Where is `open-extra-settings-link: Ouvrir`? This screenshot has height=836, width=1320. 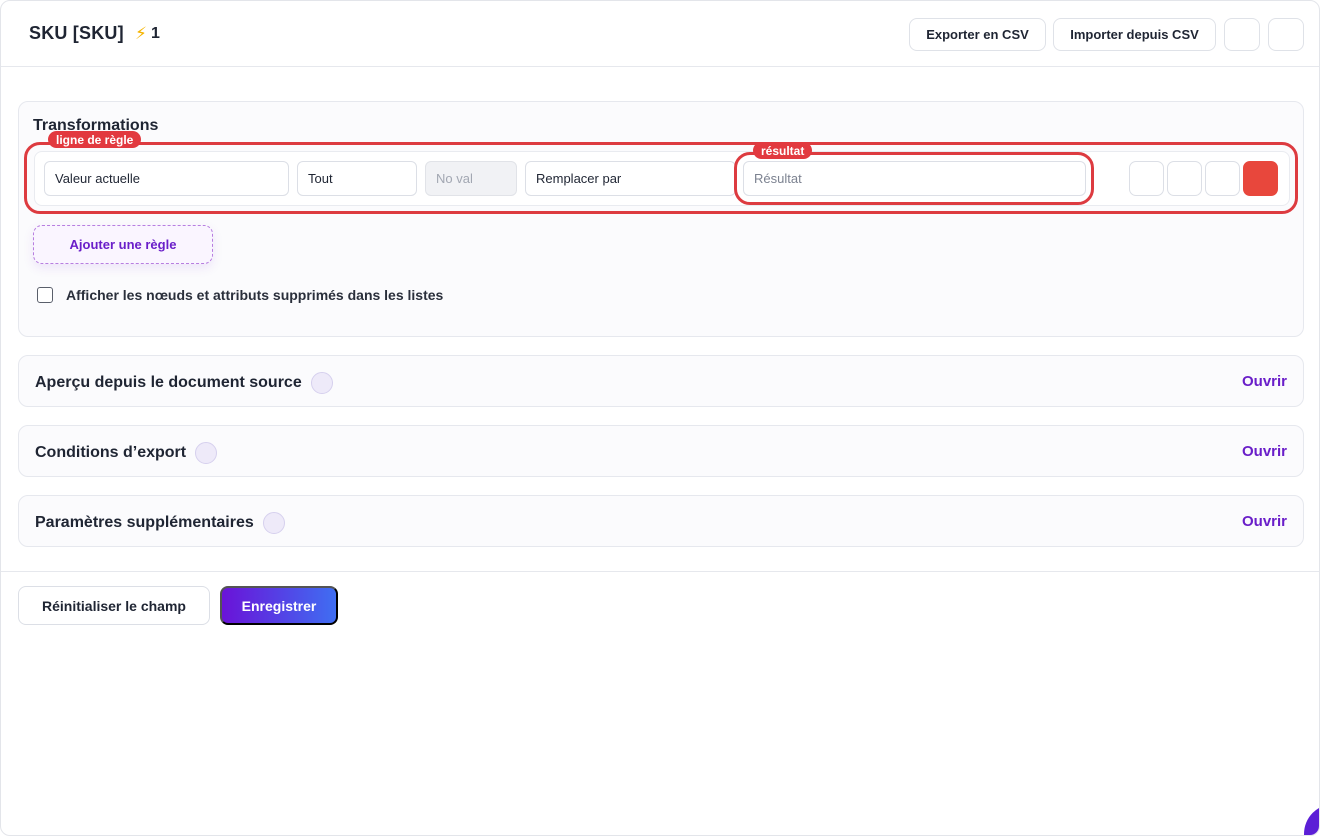
open-extra-settings-link: Ouvrir is located at coordinates (1264, 521).